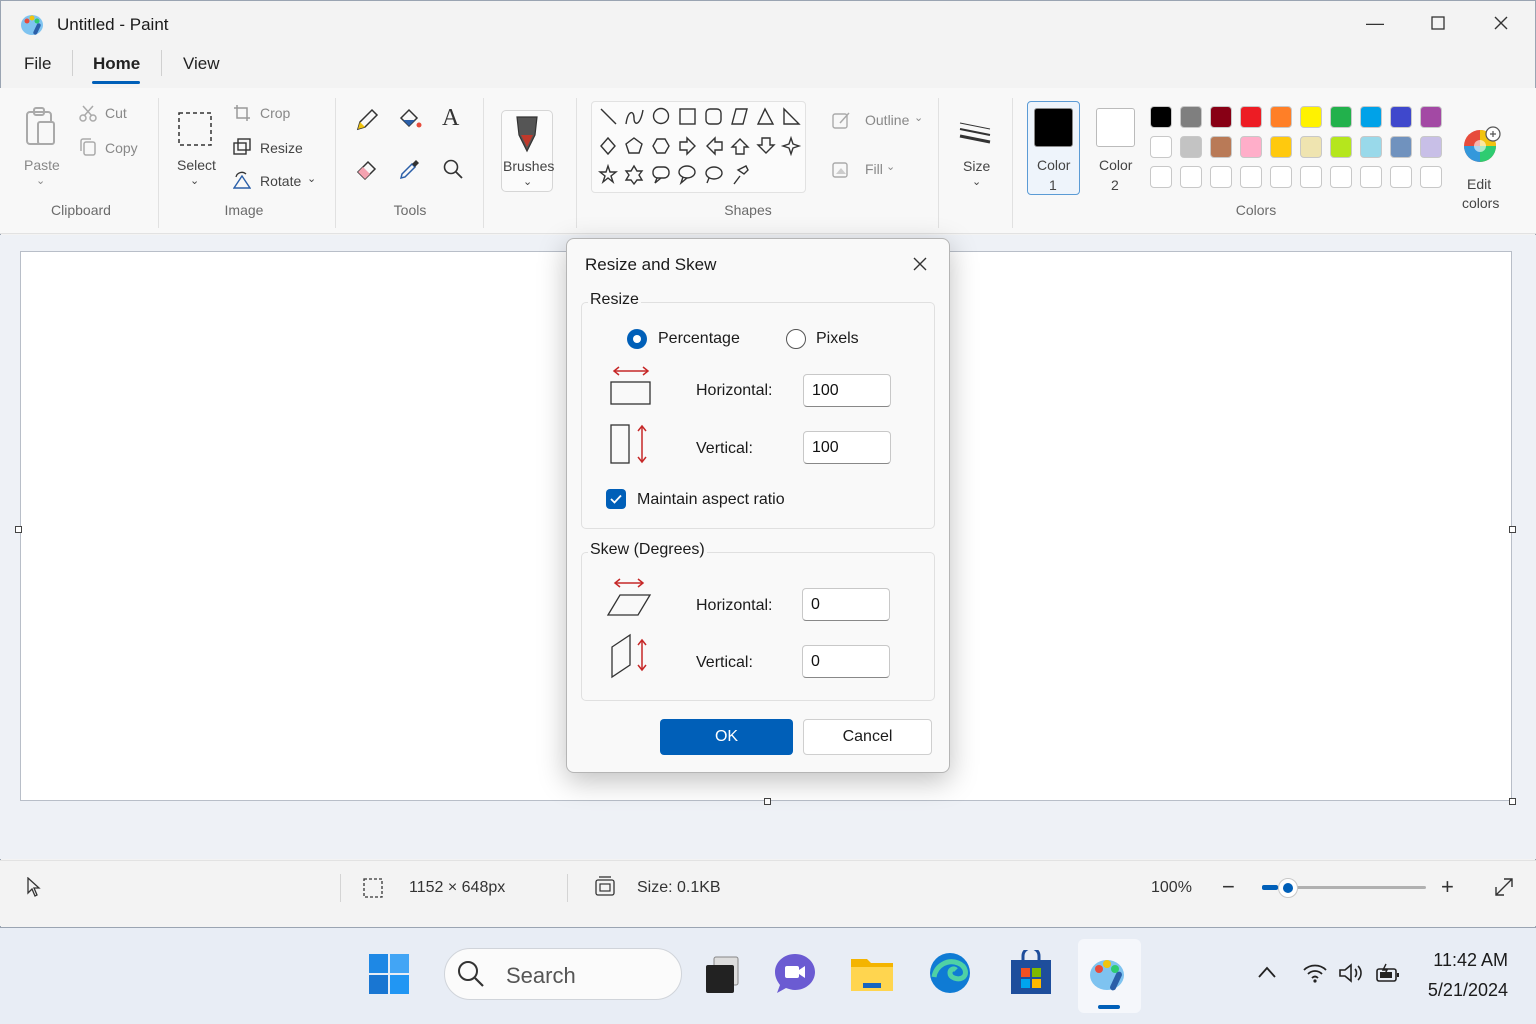 The width and height of the screenshot is (1536, 1024). What do you see at coordinates (739, 116) in the screenshot?
I see `polygon-shape-icon` at bounding box center [739, 116].